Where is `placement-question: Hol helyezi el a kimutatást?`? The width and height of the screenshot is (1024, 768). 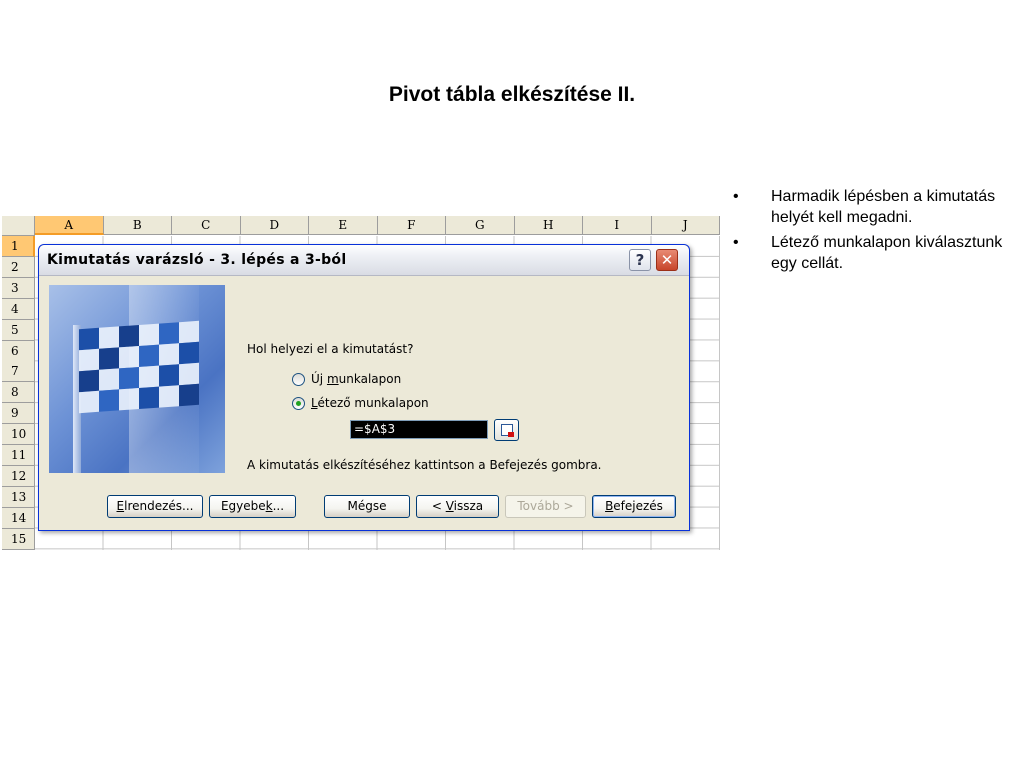 placement-question: Hol helyezi el a kimutatást? is located at coordinates (330, 349).